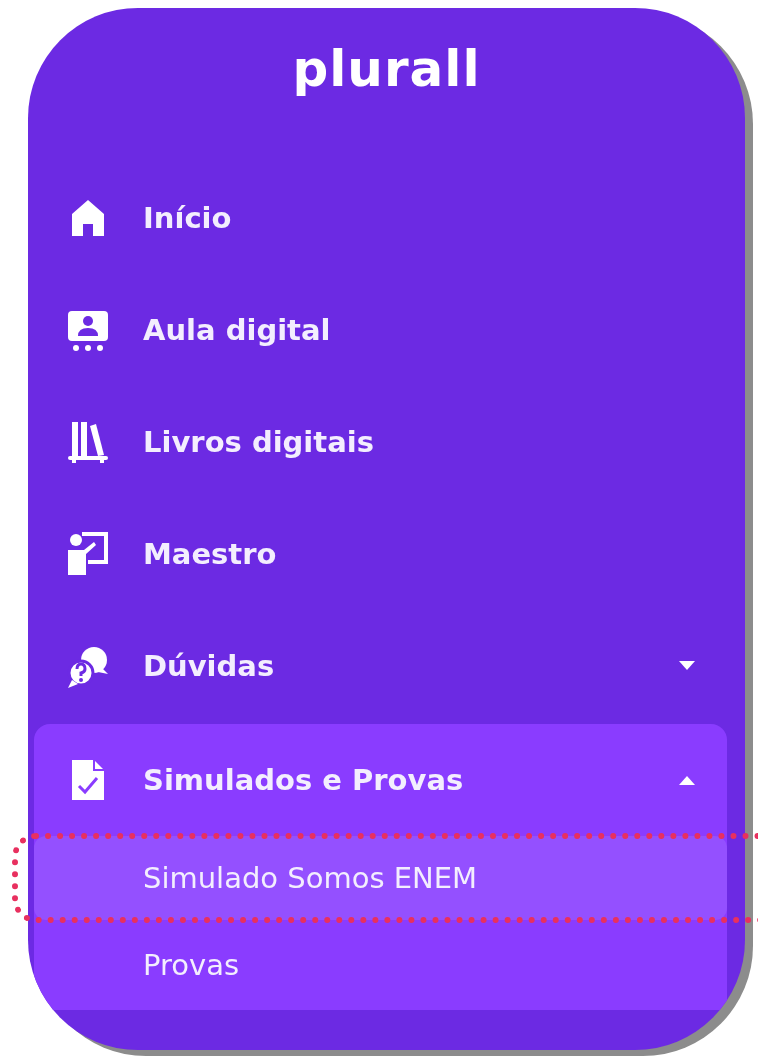 The image size is (758, 1058). Describe the element at coordinates (386, 72) in the screenshot. I see `logo: plurall` at that location.